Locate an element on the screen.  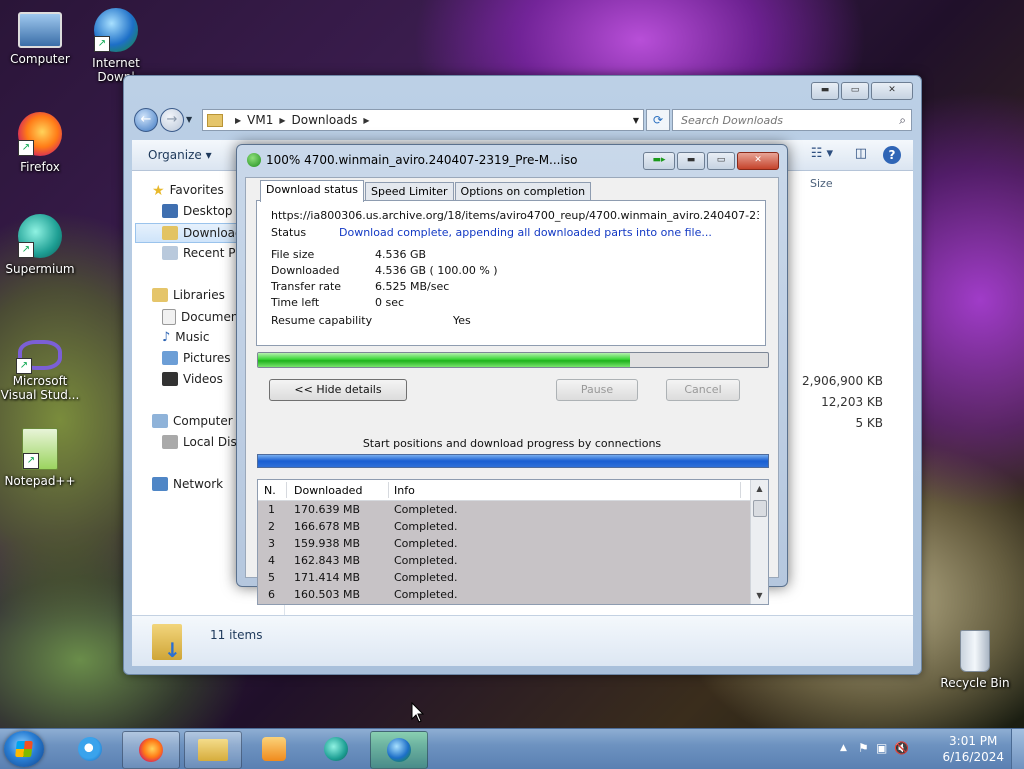
taskbar-internet-explorer is located at coordinates (90, 749).